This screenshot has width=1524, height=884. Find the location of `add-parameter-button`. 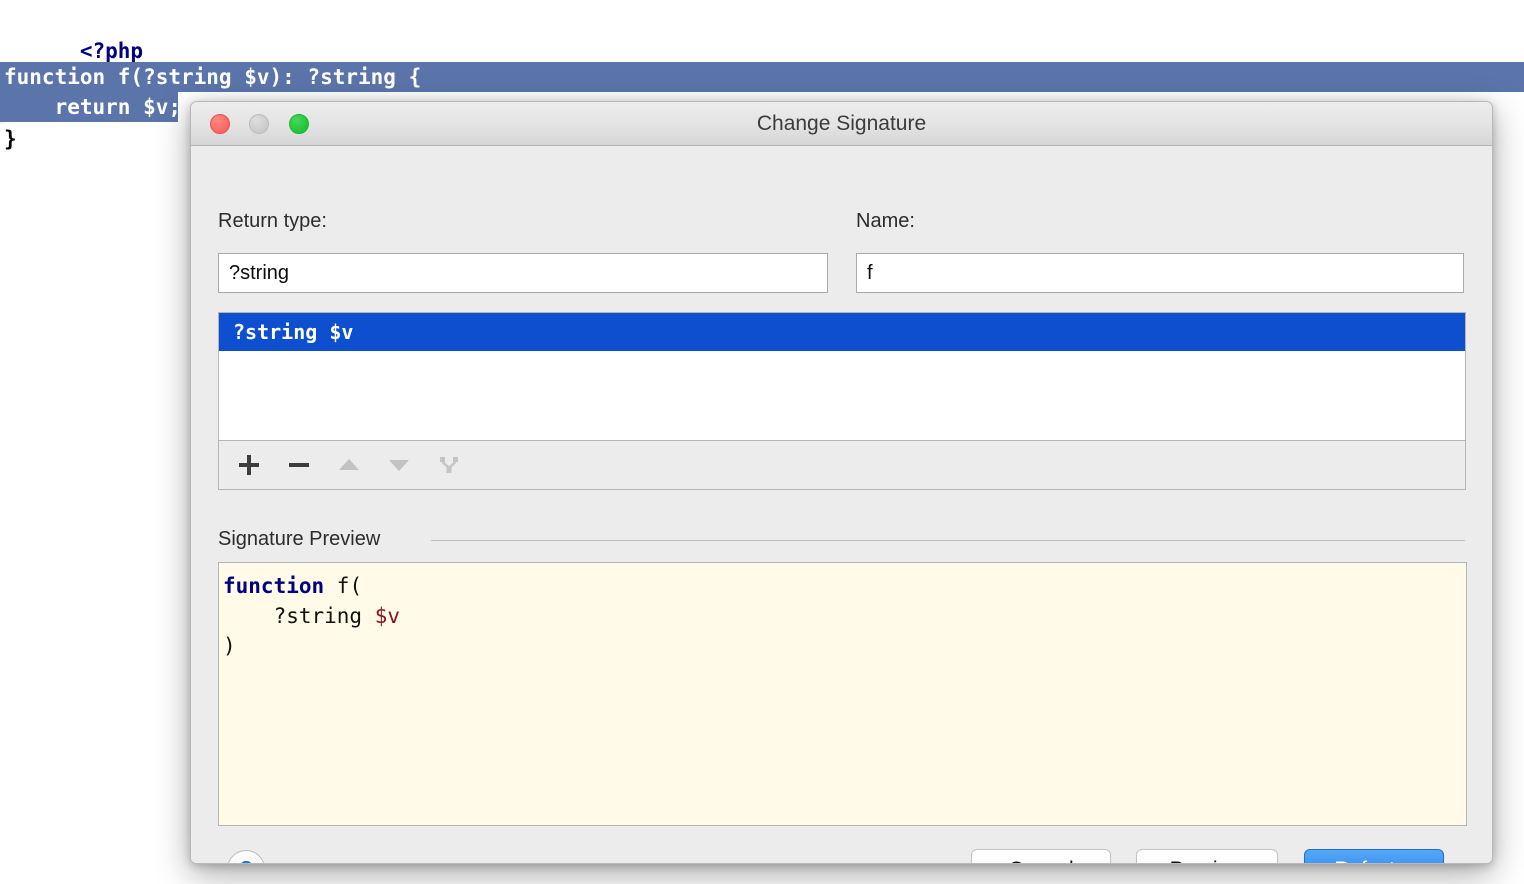

add-parameter-button is located at coordinates (249, 464).